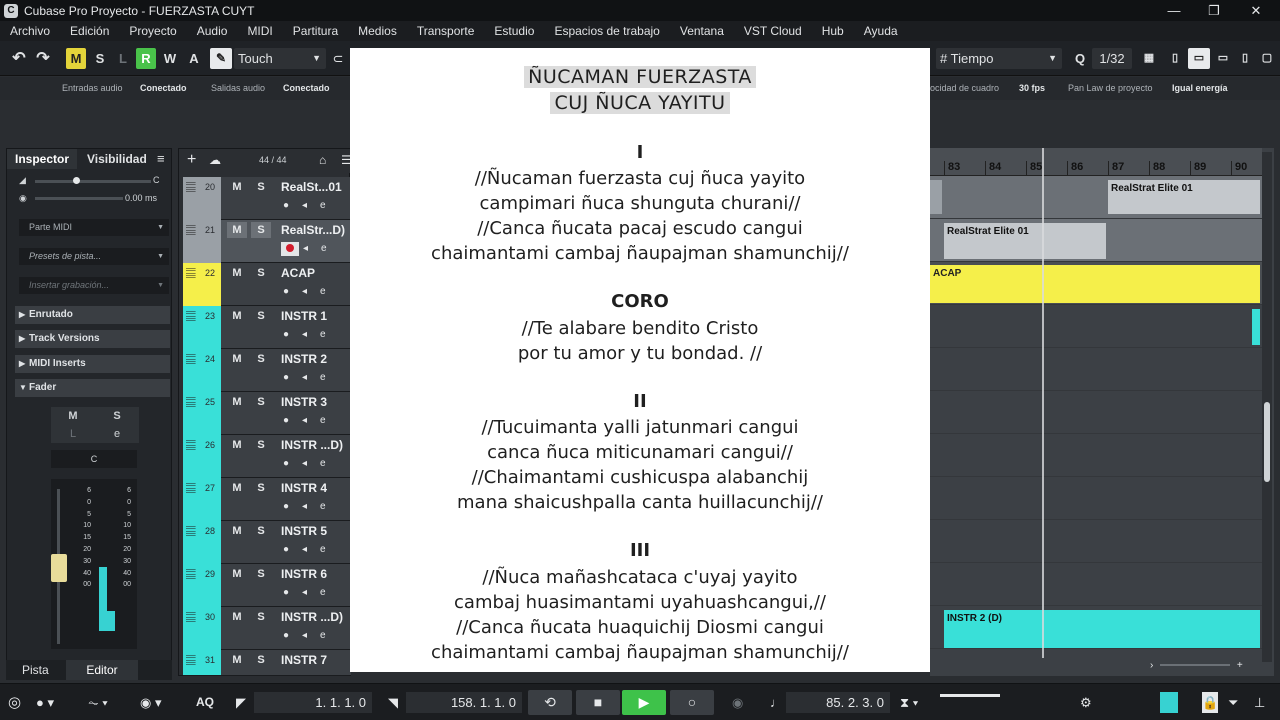 The height and width of the screenshot is (720, 1280). What do you see at coordinates (1175, 58) in the screenshot?
I see `layout-left-icon: ▯` at bounding box center [1175, 58].